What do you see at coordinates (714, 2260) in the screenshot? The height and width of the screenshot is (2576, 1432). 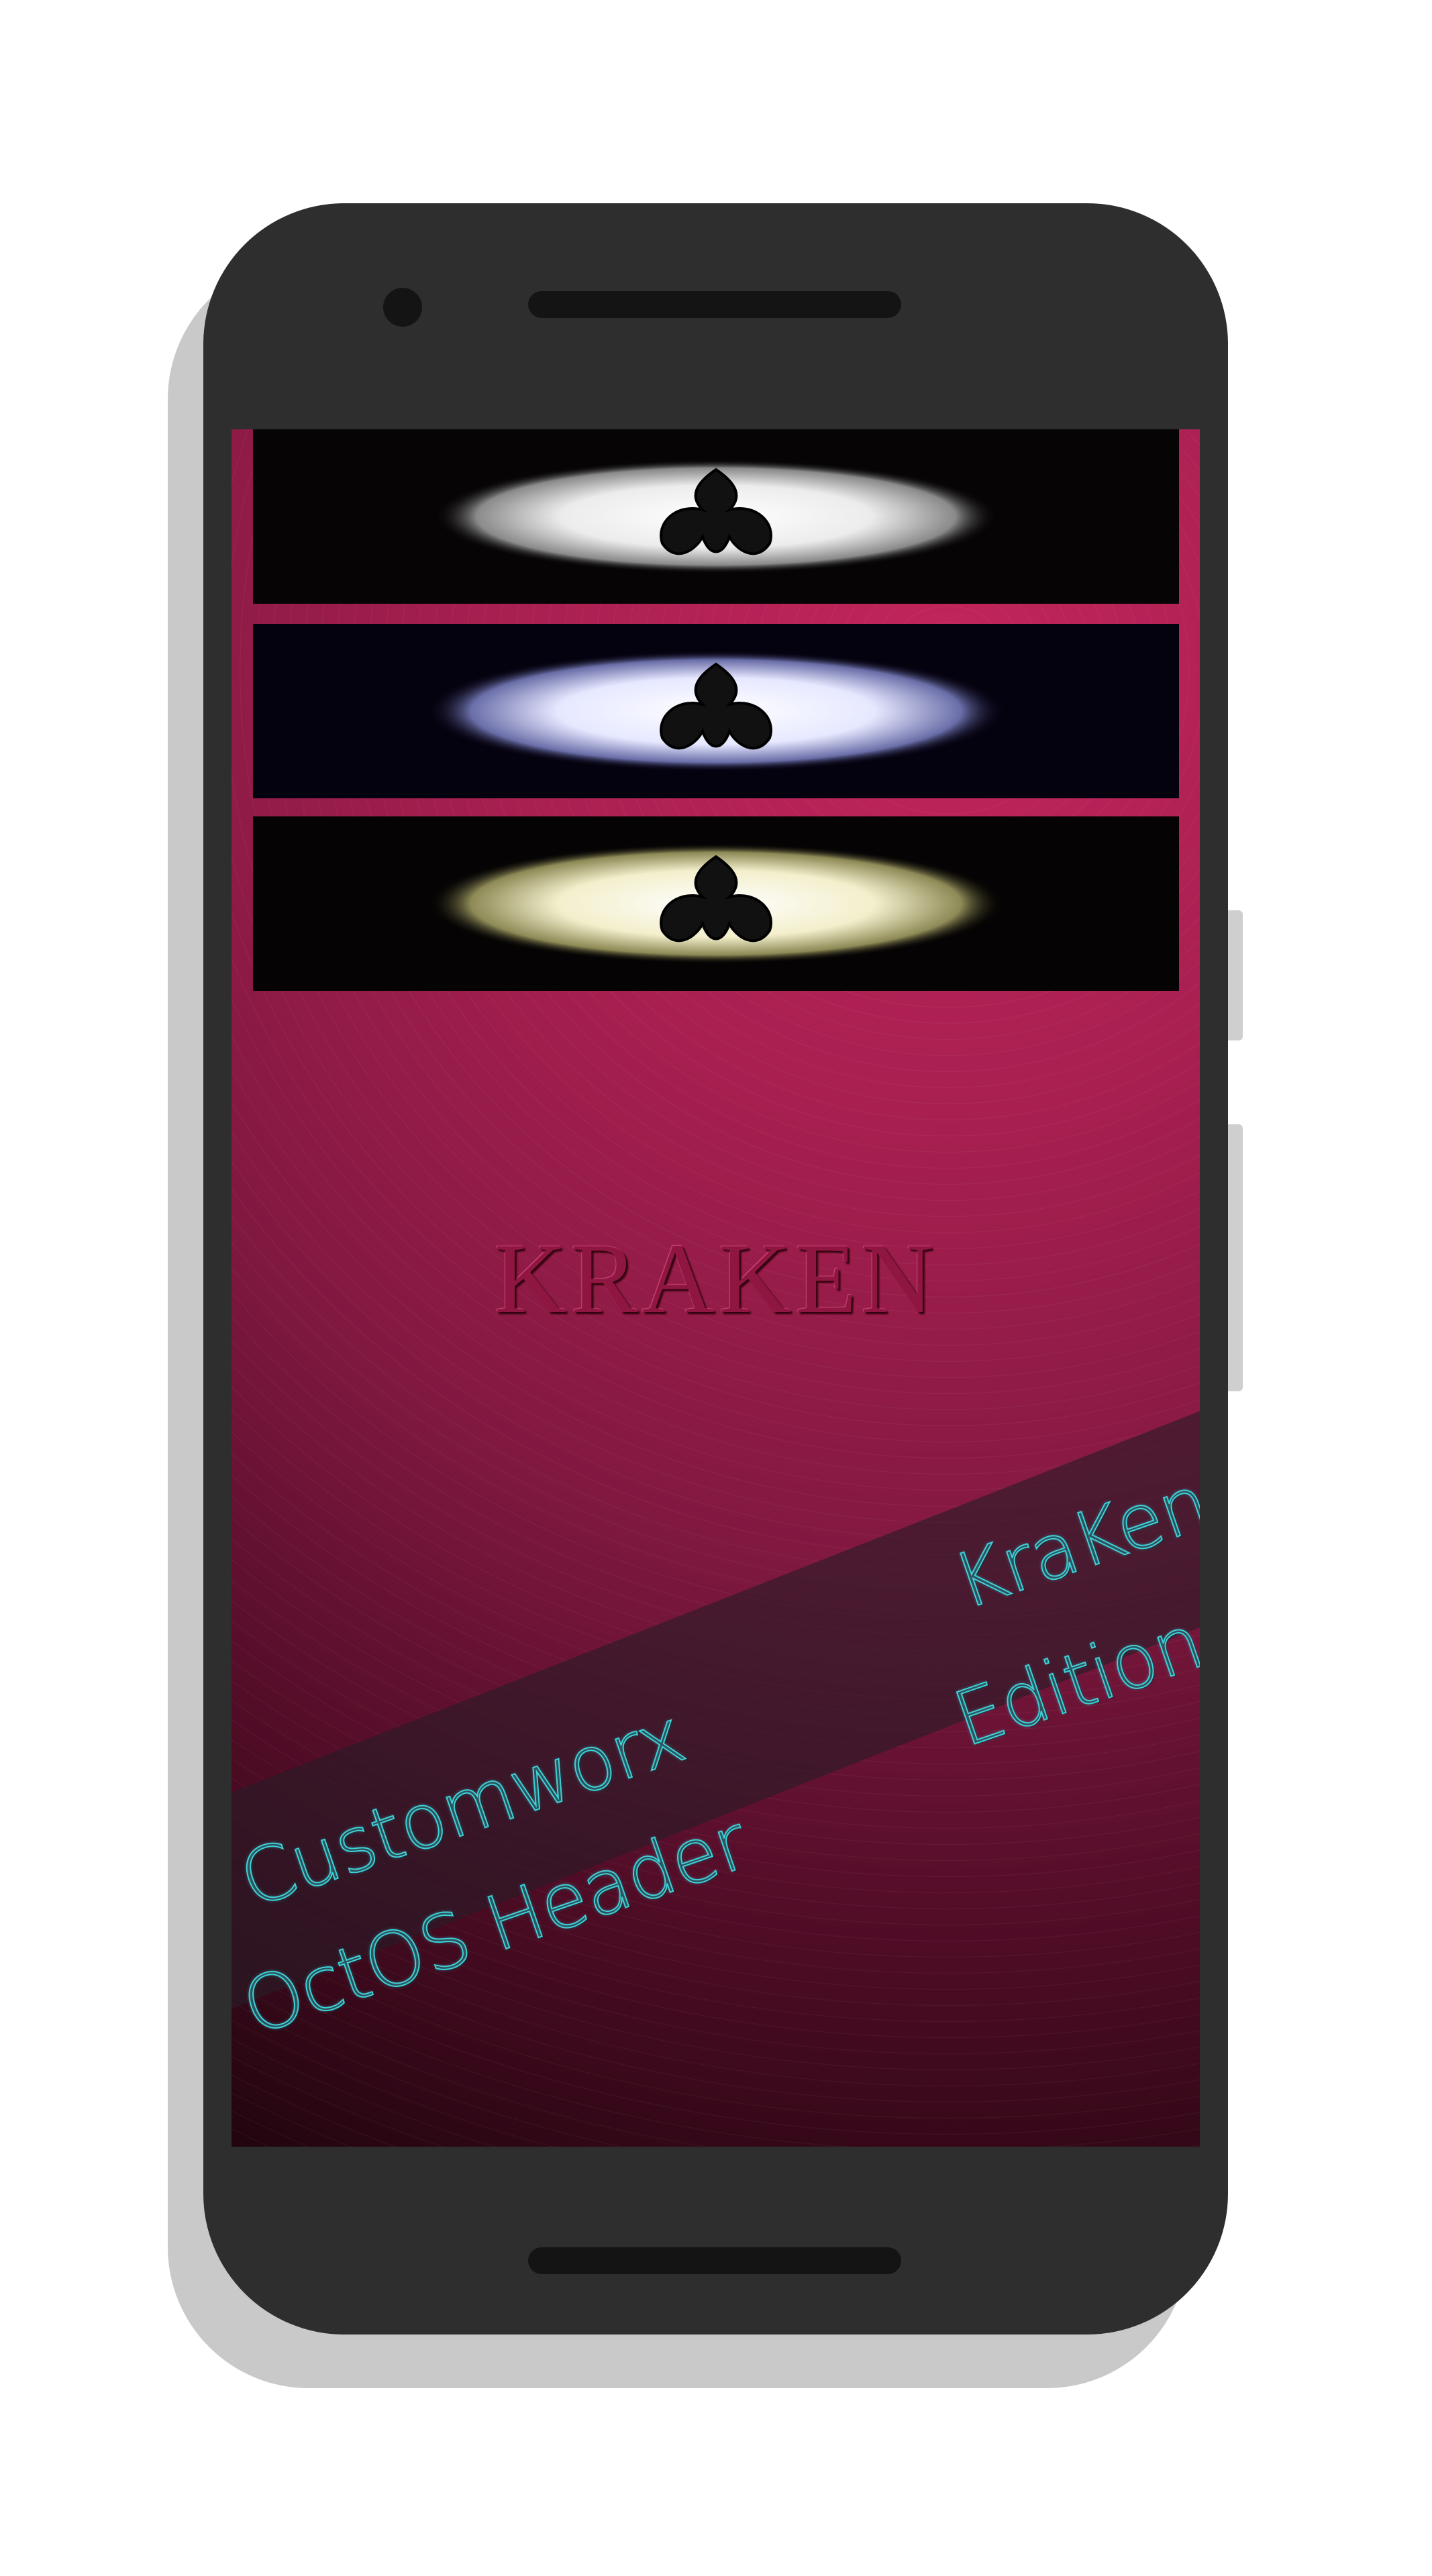 I see `bottom-speaker` at bounding box center [714, 2260].